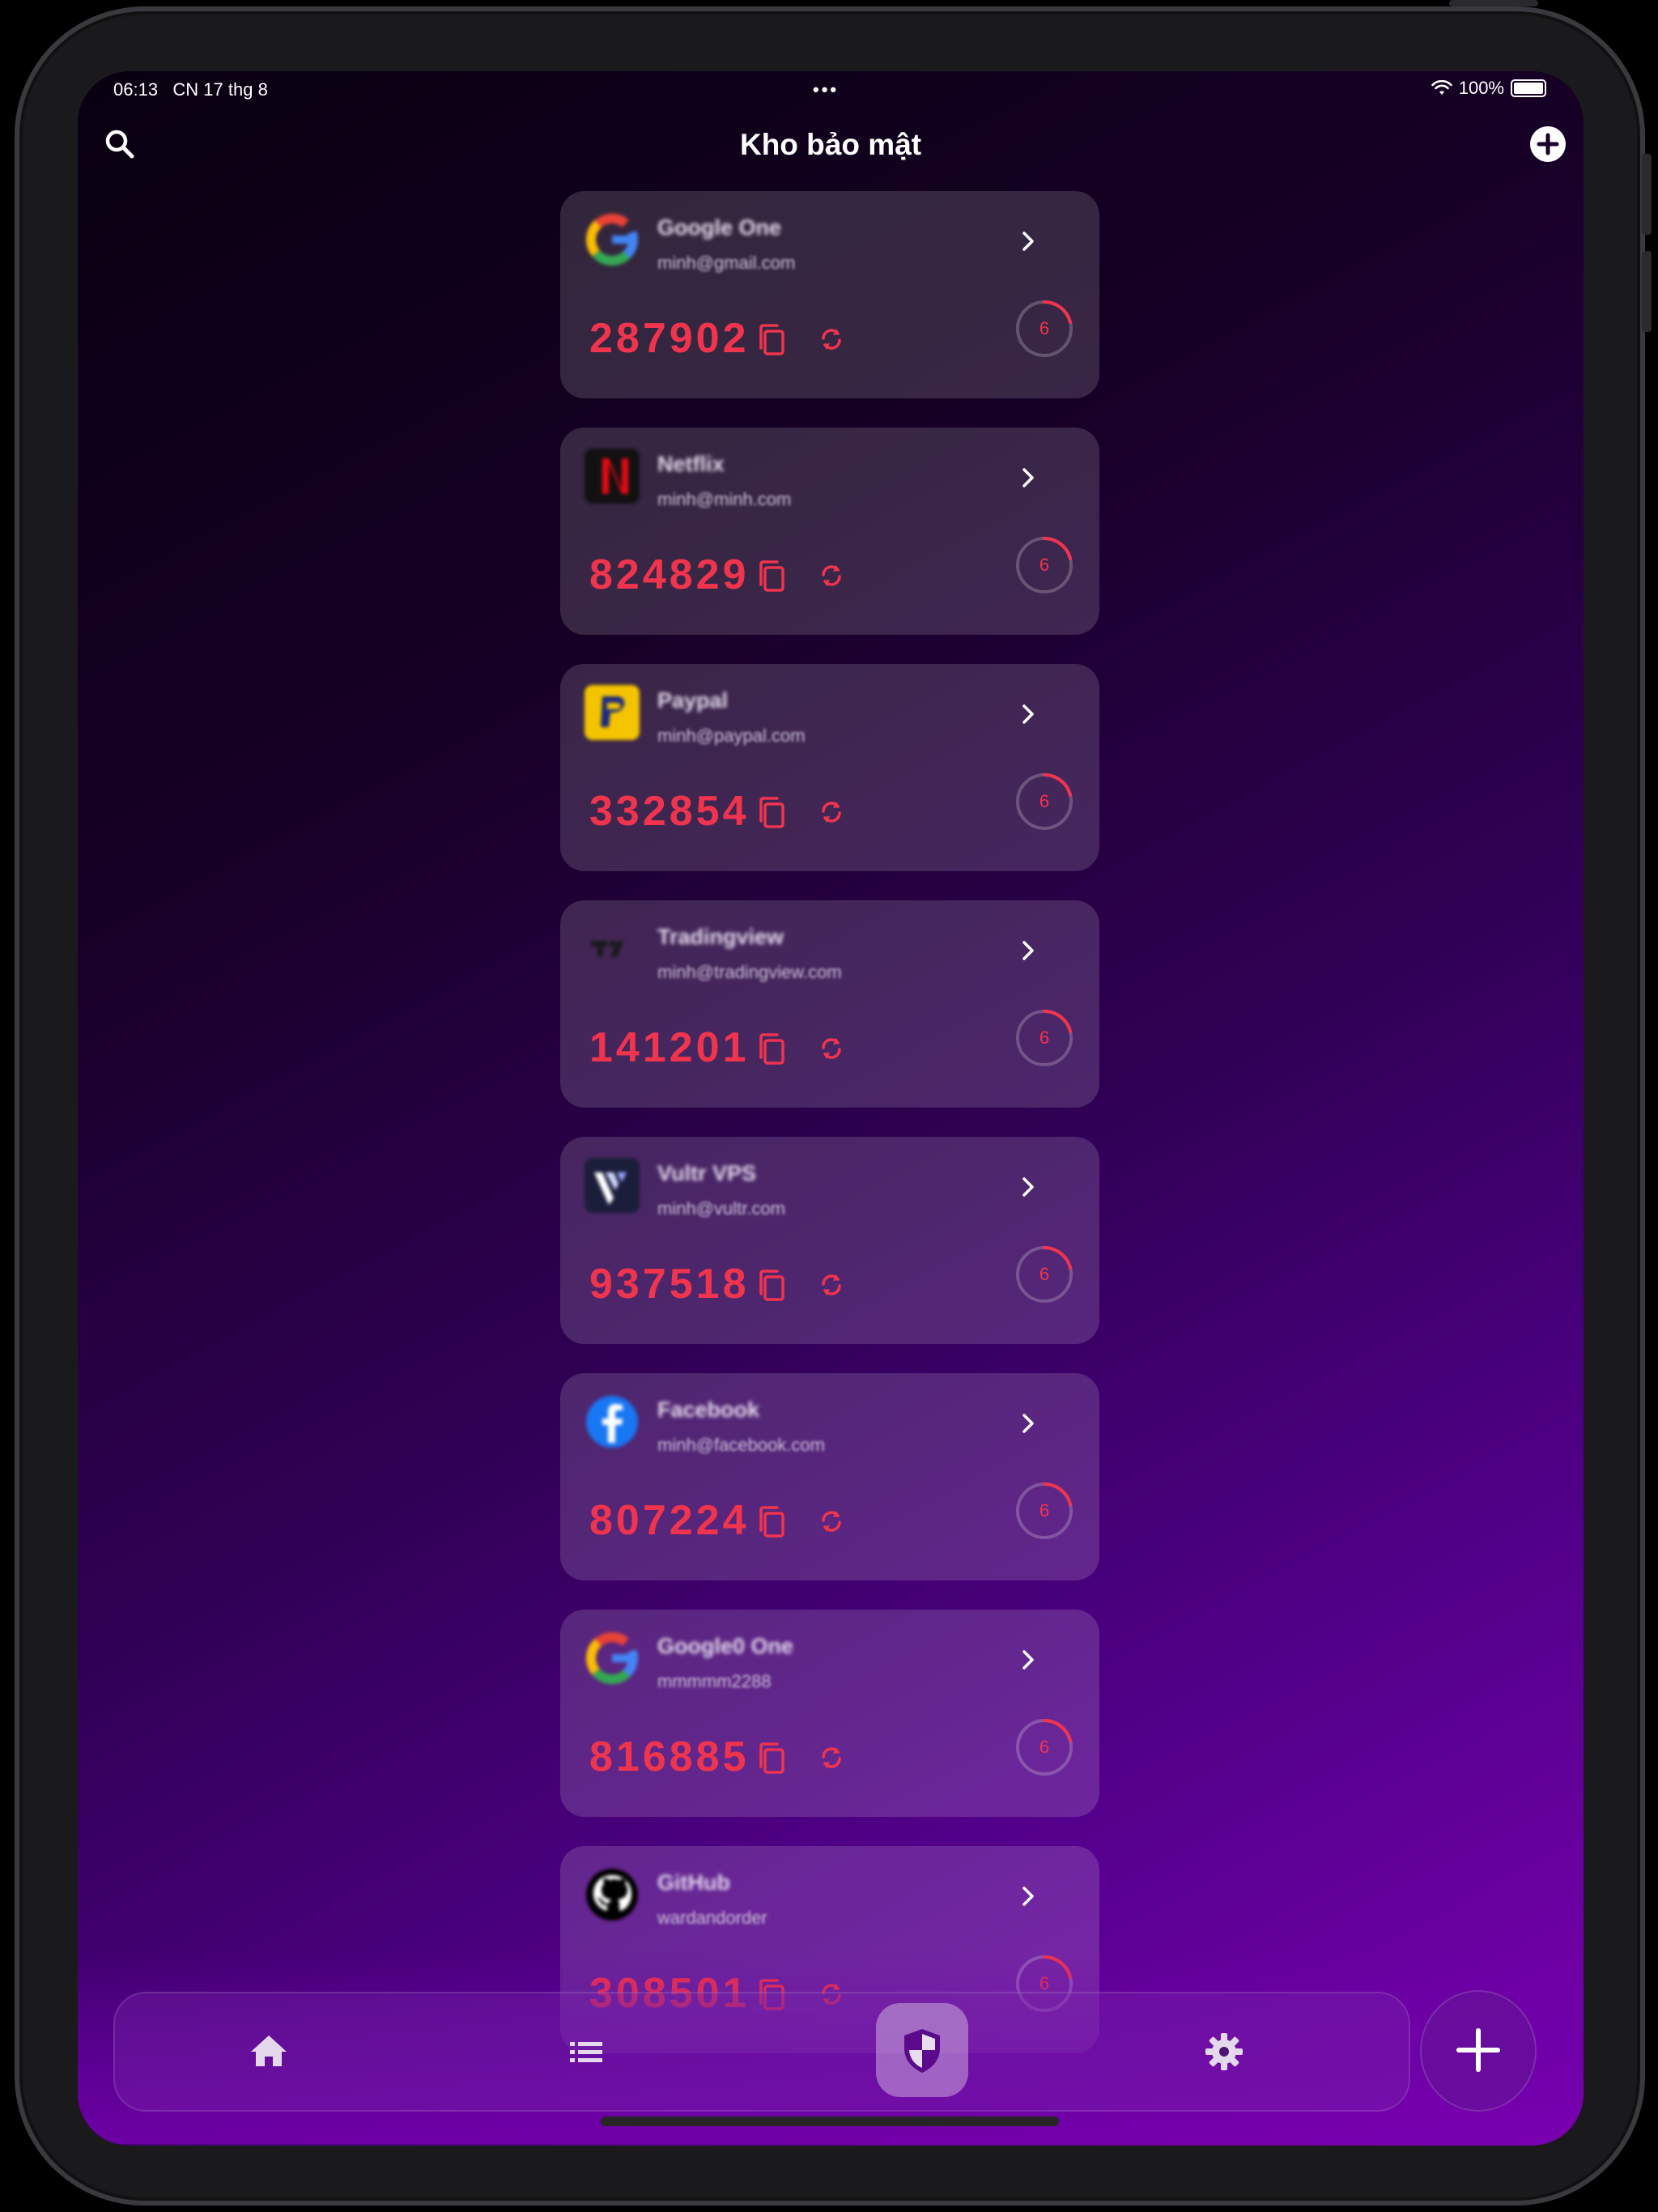 The image size is (1658, 2212). Describe the element at coordinates (1493, 3) in the screenshot. I see `top-button` at that location.